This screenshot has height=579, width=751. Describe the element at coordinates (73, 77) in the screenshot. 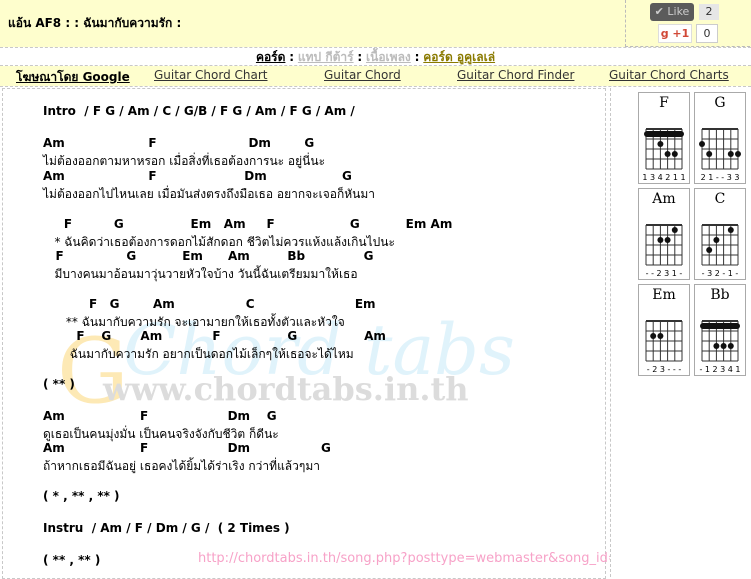

I see `ads-by-google-label: โฆษณาโดย Google` at that location.